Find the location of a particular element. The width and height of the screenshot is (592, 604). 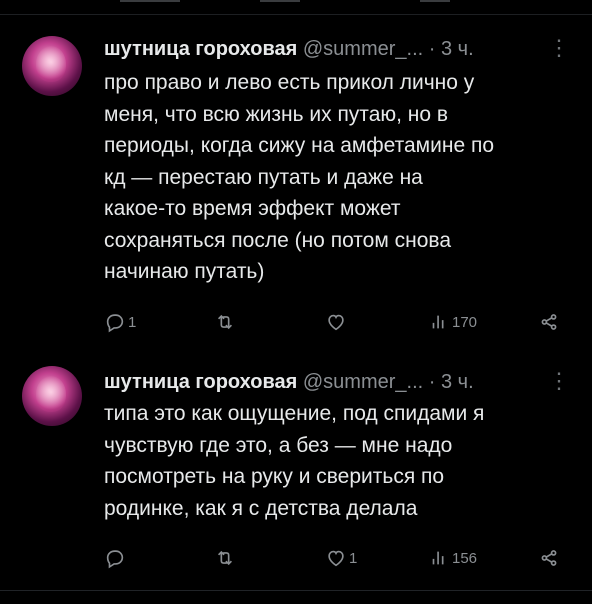

views-button: 170 is located at coordinates (452, 322).